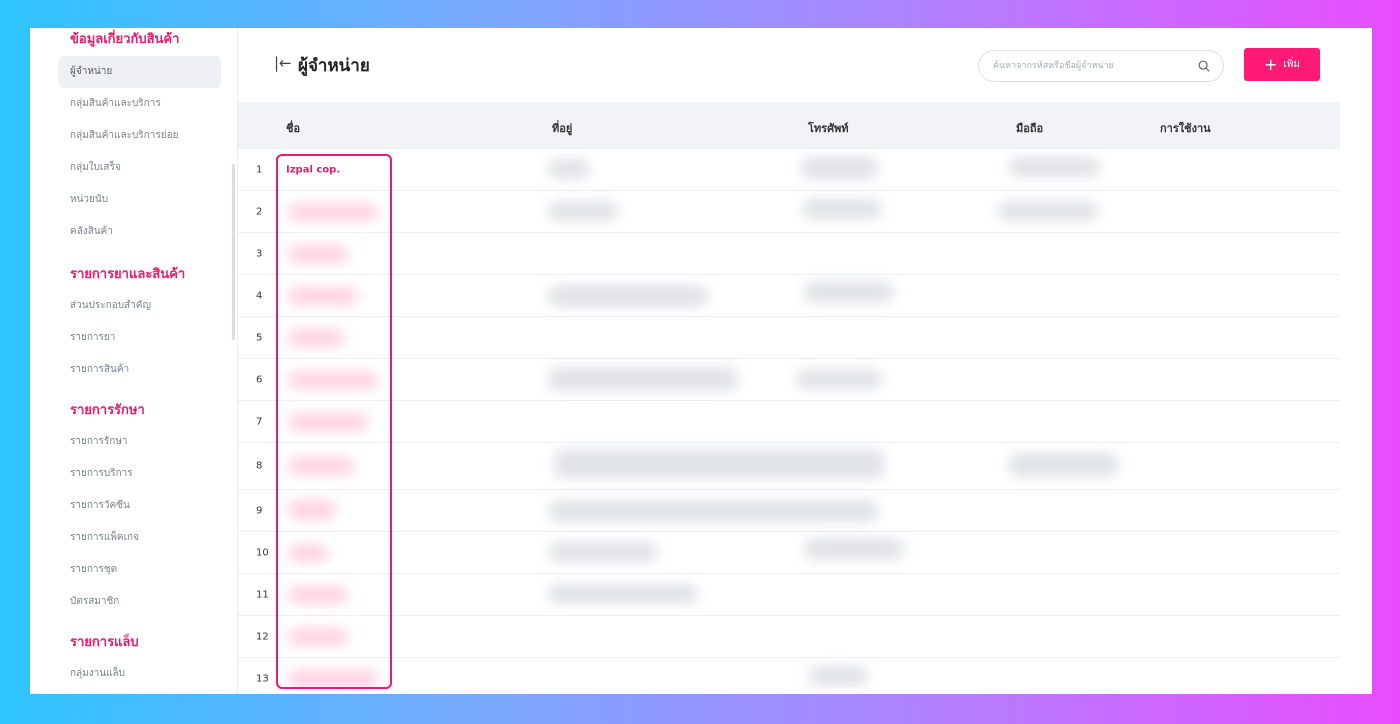  Describe the element at coordinates (262, 552) in the screenshot. I see `row-index: 10` at that location.